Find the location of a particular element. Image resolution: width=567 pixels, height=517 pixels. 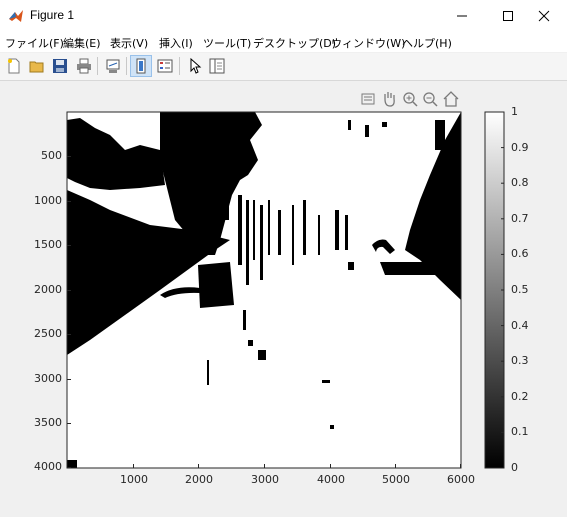

y-tick-label: 3000 is located at coordinates (48, 378).